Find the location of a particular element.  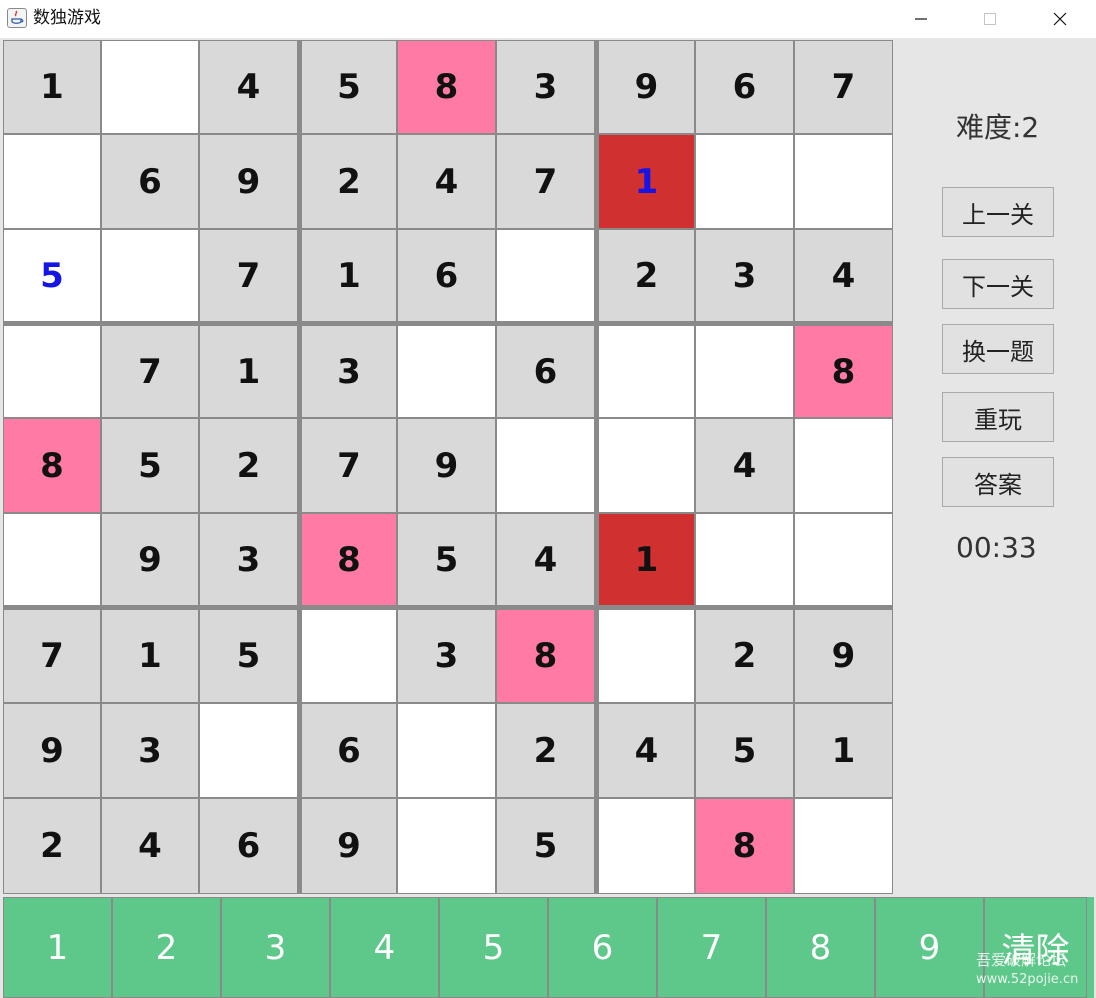

watermark-line2: www.52pojie.cn is located at coordinates (1027, 979).